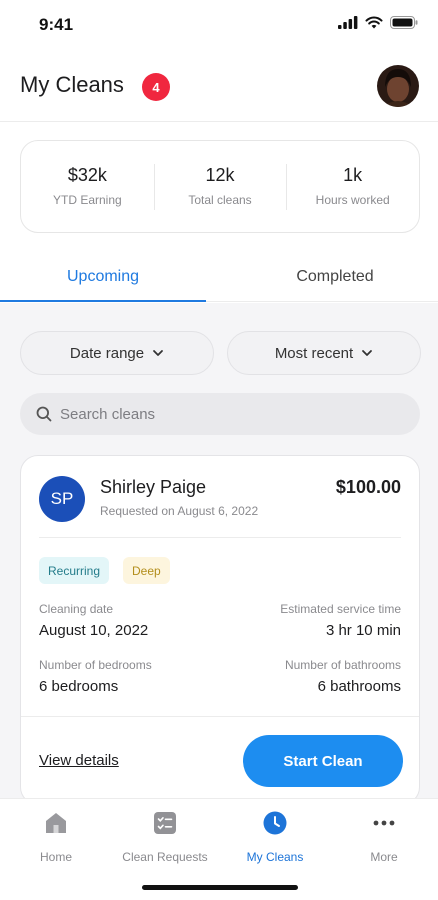 The height and width of the screenshot is (900, 438). I want to click on search-input, so click(225, 414).